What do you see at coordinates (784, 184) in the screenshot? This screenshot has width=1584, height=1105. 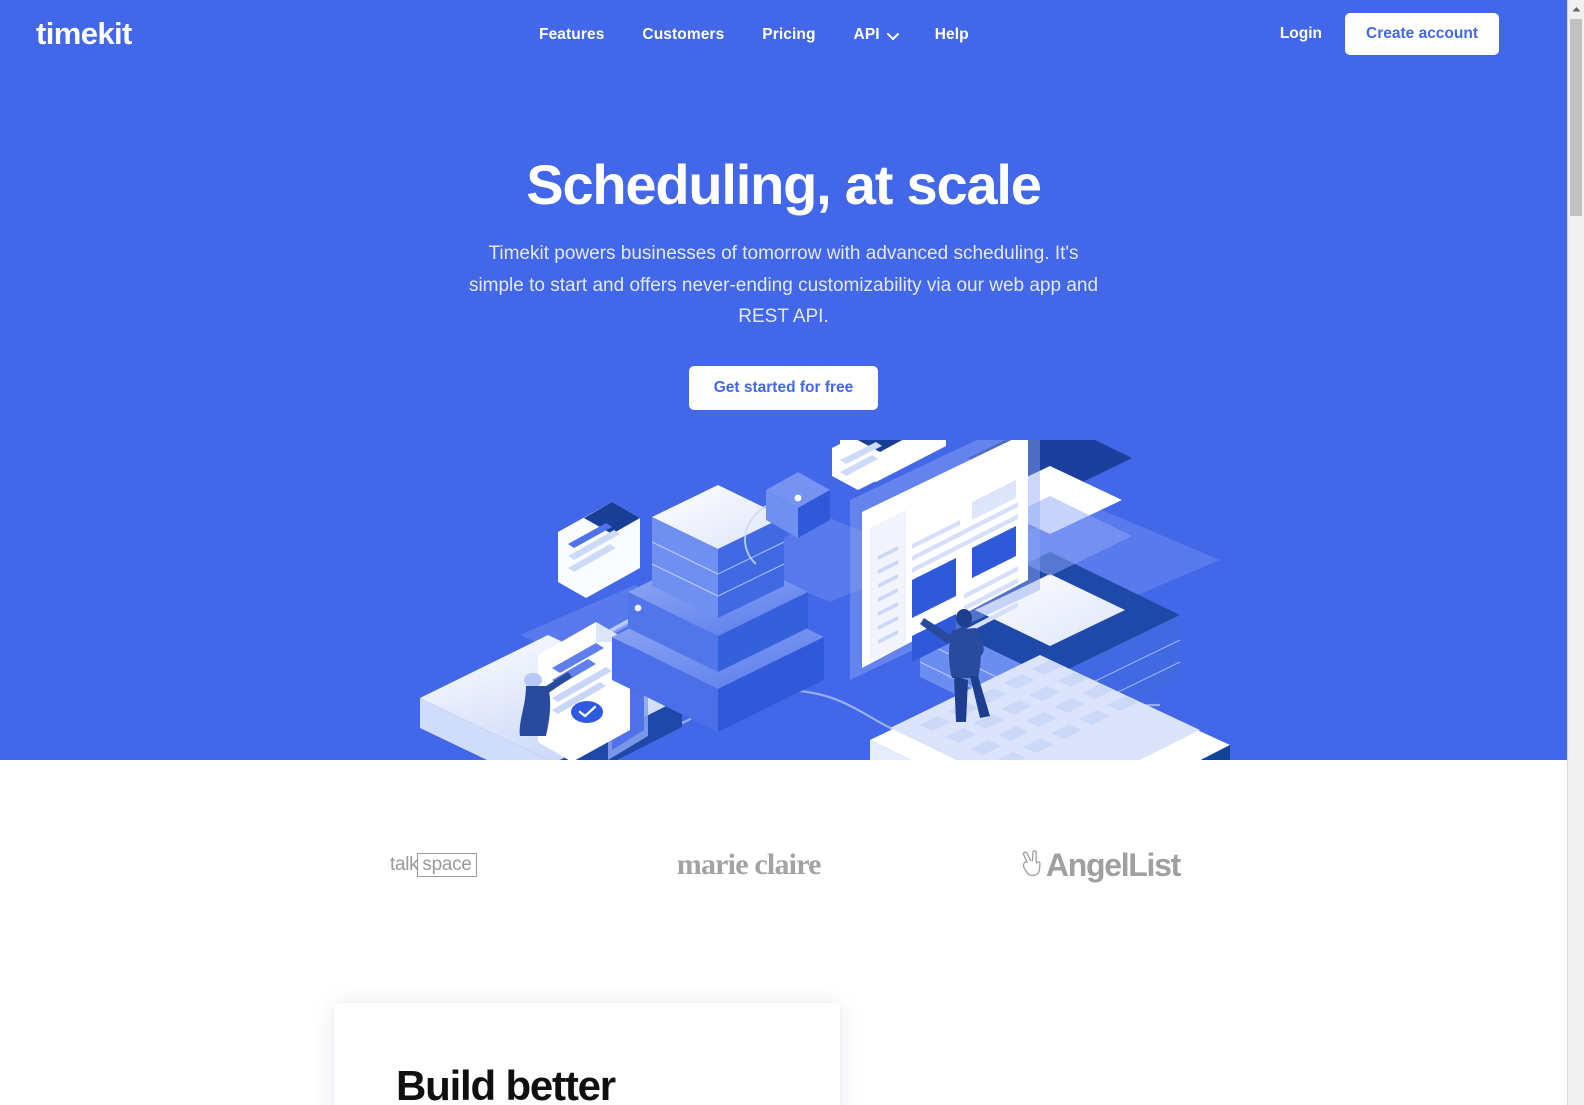 I see `hero-title: Scheduling, at scale` at bounding box center [784, 184].